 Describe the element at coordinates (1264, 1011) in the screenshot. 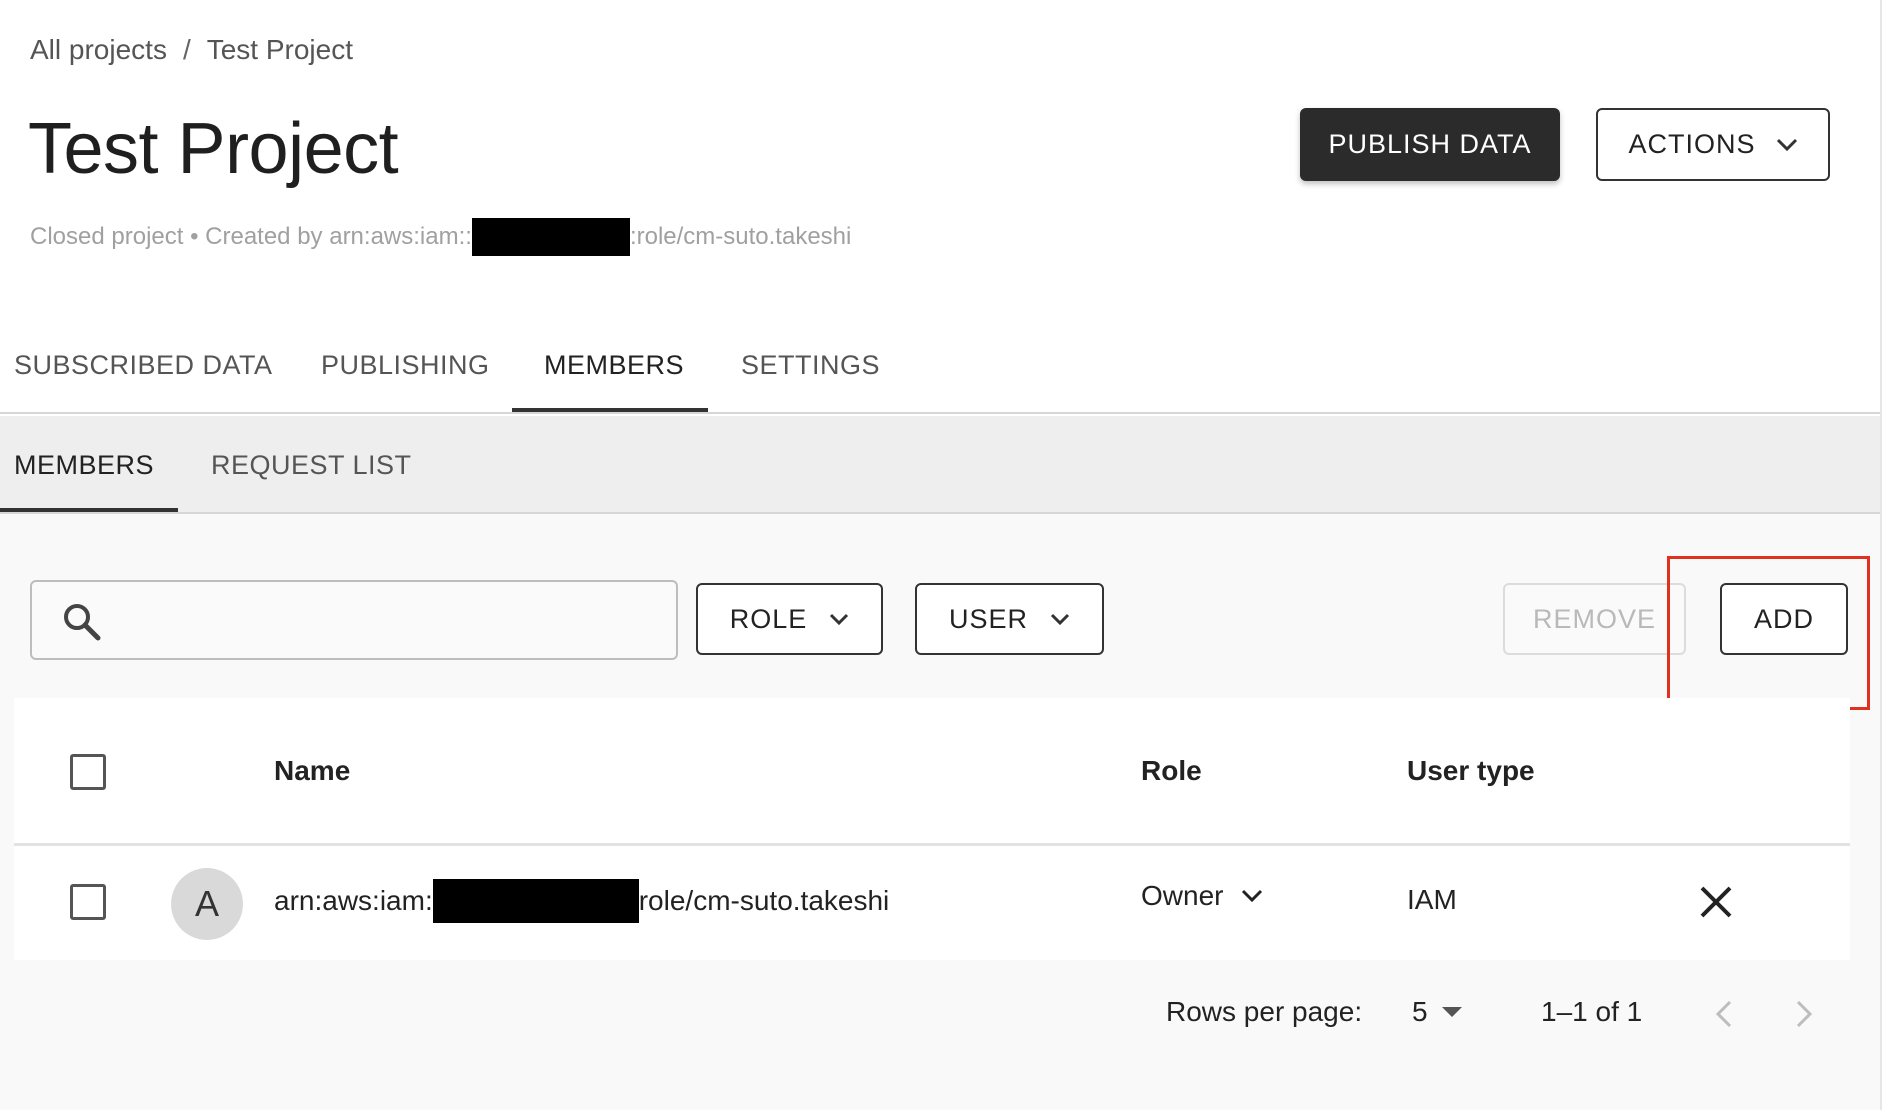

I see `rows-per-page-label: Rows per page:` at that location.